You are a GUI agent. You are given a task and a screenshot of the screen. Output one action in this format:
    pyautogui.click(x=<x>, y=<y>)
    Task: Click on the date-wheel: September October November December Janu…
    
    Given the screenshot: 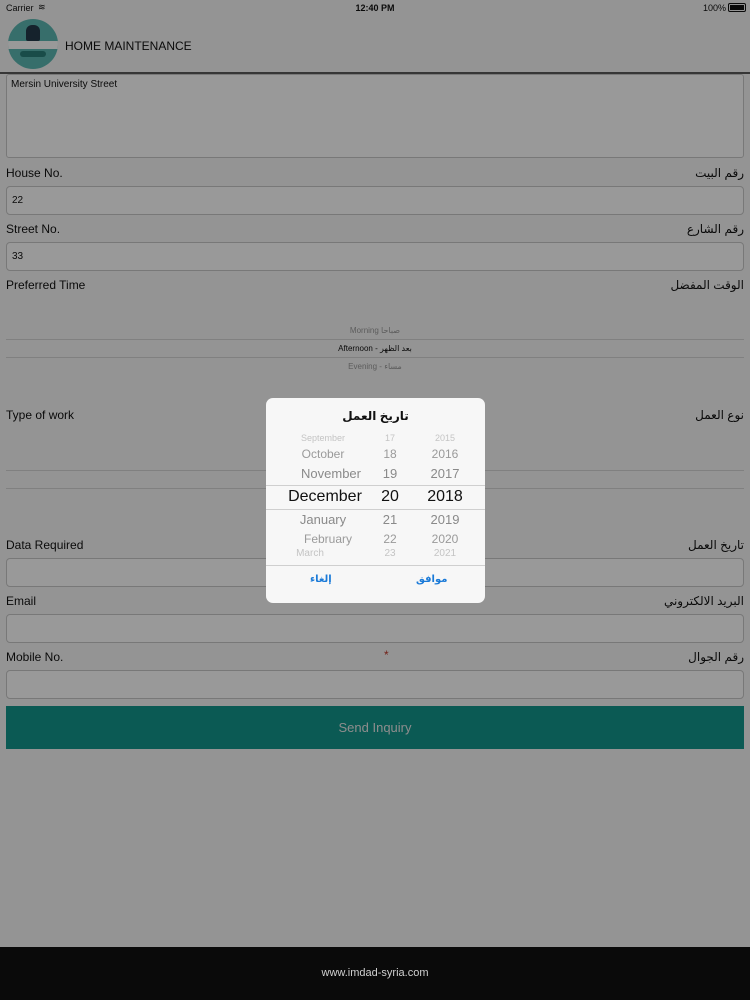 What is the action you would take?
    pyautogui.click(x=375, y=498)
    